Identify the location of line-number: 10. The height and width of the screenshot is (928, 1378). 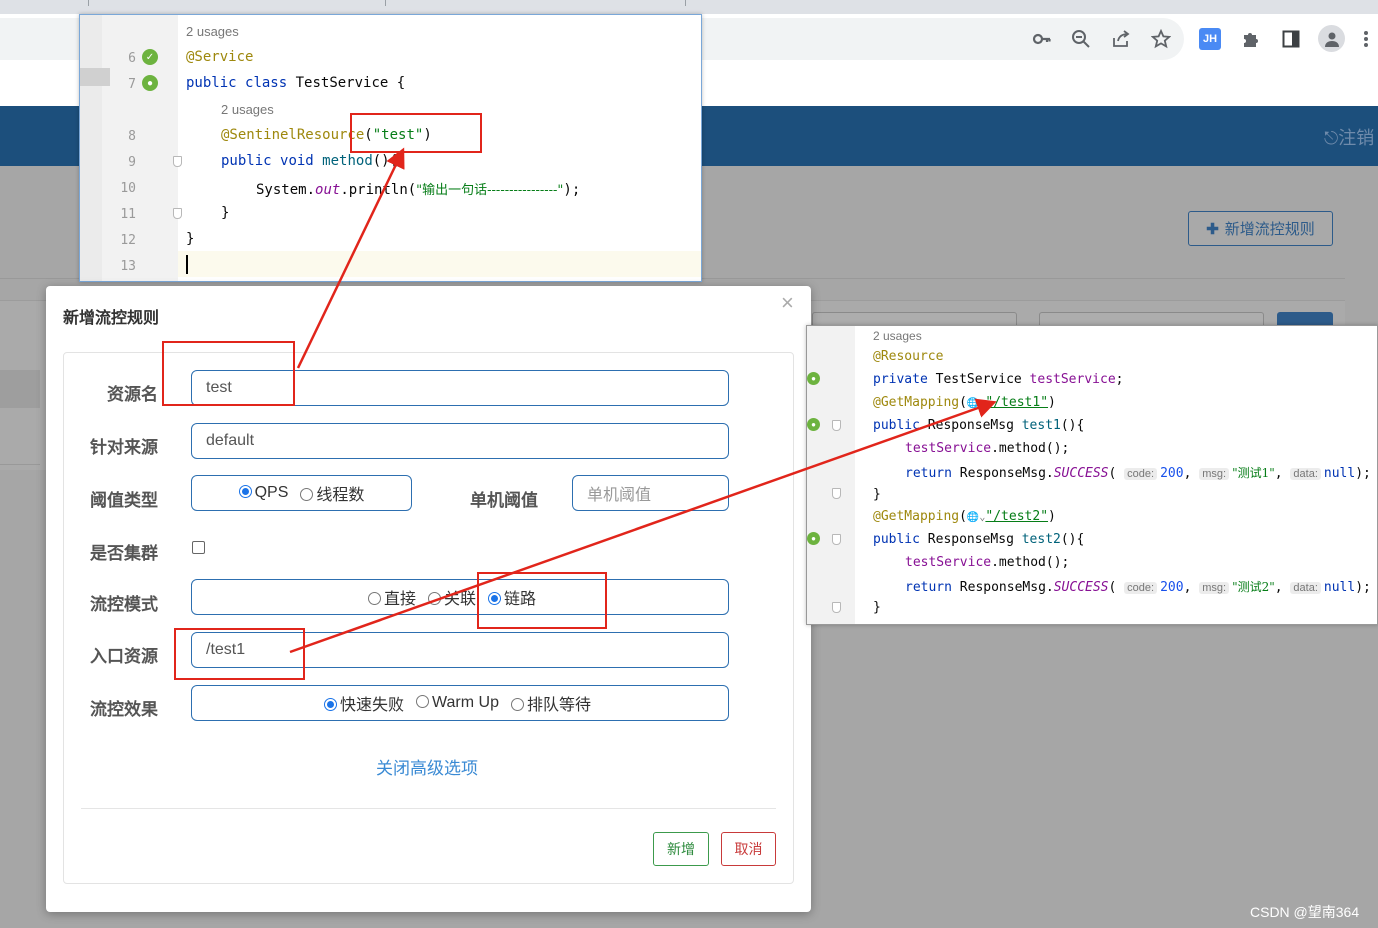
(128, 188).